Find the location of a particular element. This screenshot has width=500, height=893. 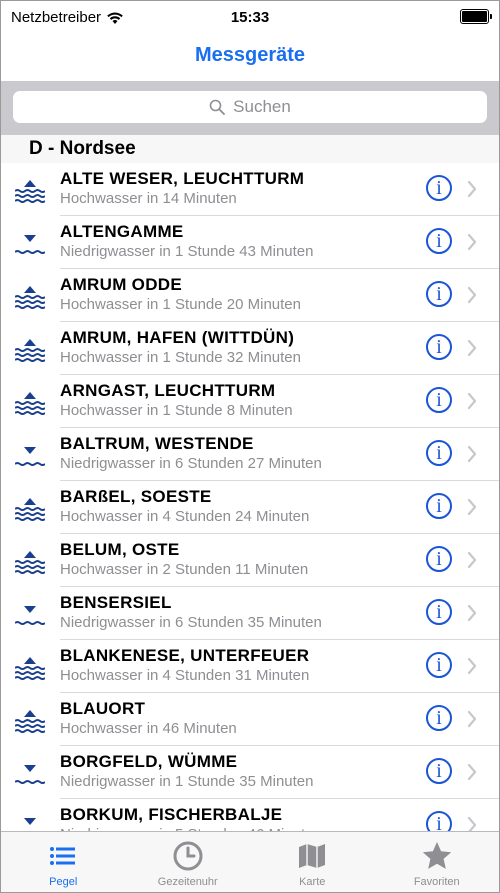

status-time: 15:33 is located at coordinates (250, 17).